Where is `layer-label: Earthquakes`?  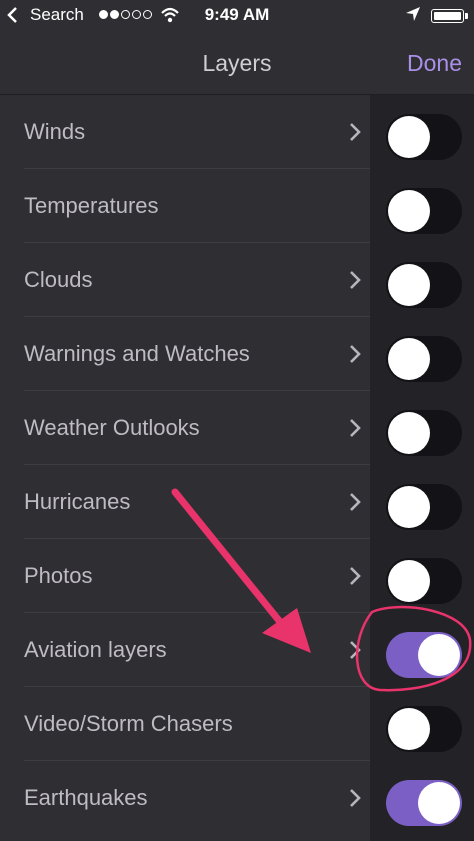 layer-label: Earthquakes is located at coordinates (86, 797).